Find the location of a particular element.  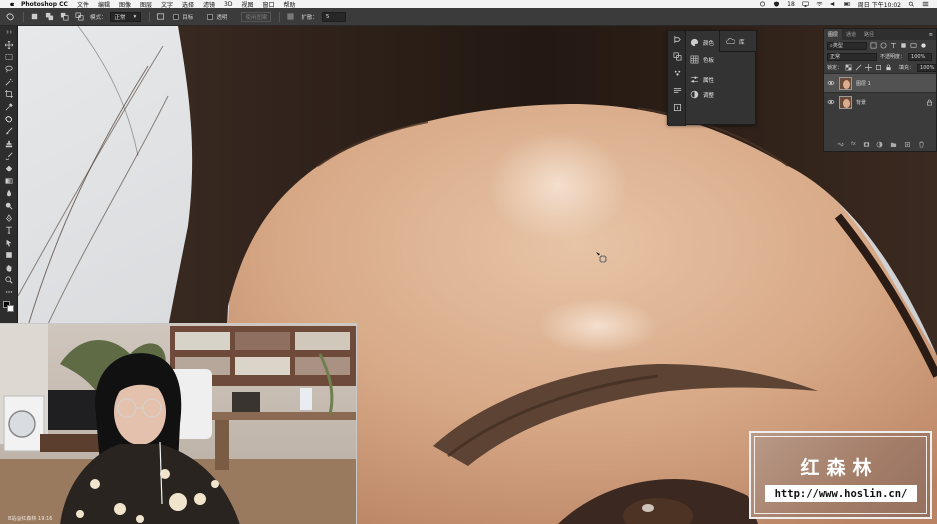

transparent-option: 透明 is located at coordinates (213, 17).